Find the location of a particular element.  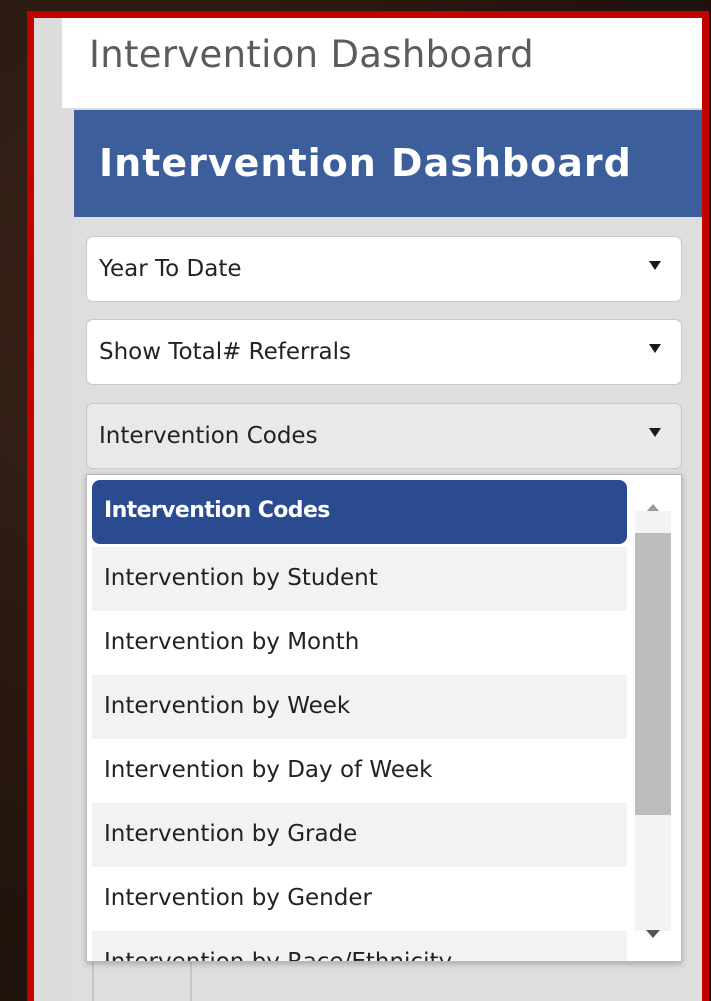

dropdown-option-by-day-of-week: Intervention by Day of Week is located at coordinates (359, 771).